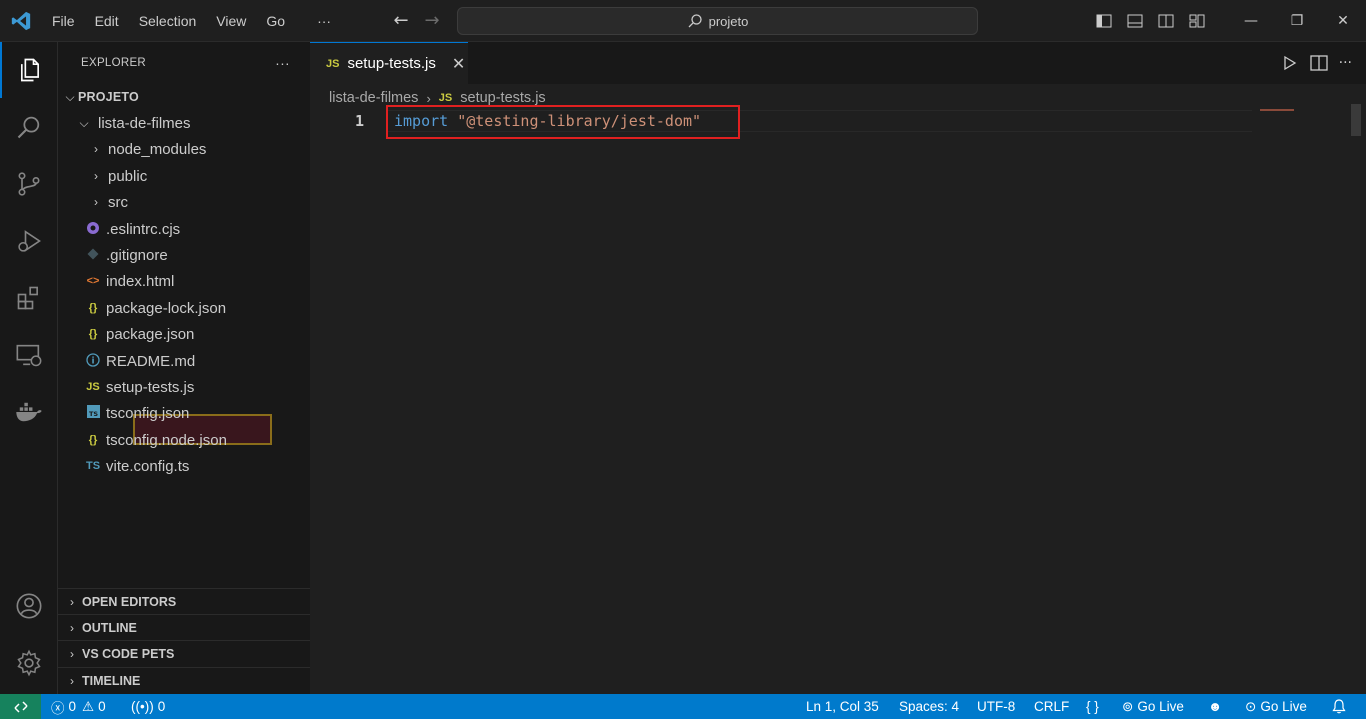  Describe the element at coordinates (92, 414) in the screenshot. I see `svg-text: TS` at that location.